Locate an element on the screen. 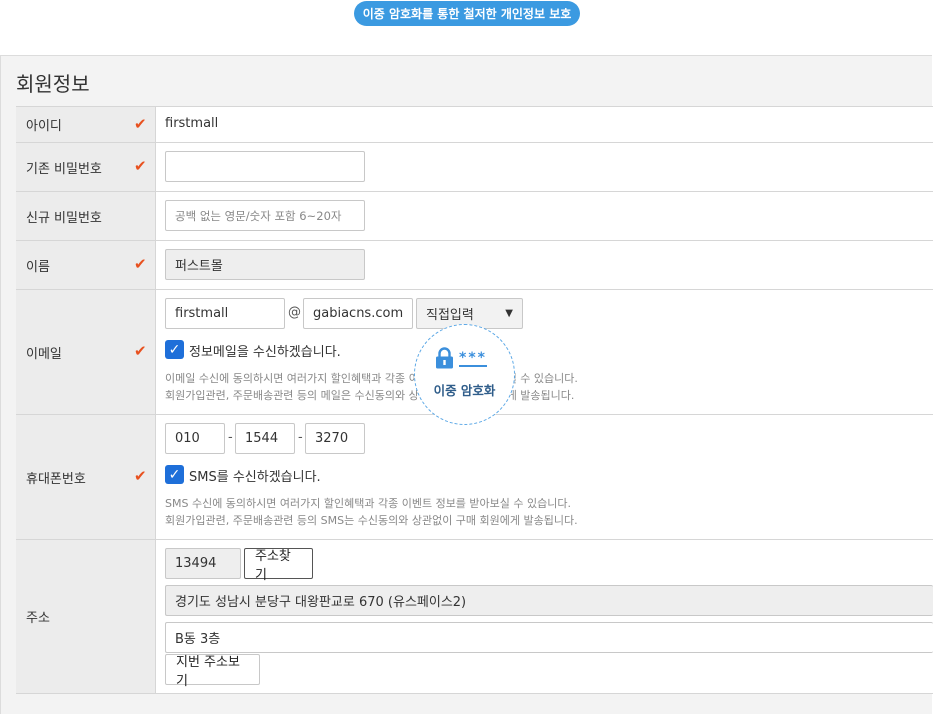 The height and width of the screenshot is (715, 933). email-consent-label: 정보메일을 수신하겠습니다. is located at coordinates (265, 352).